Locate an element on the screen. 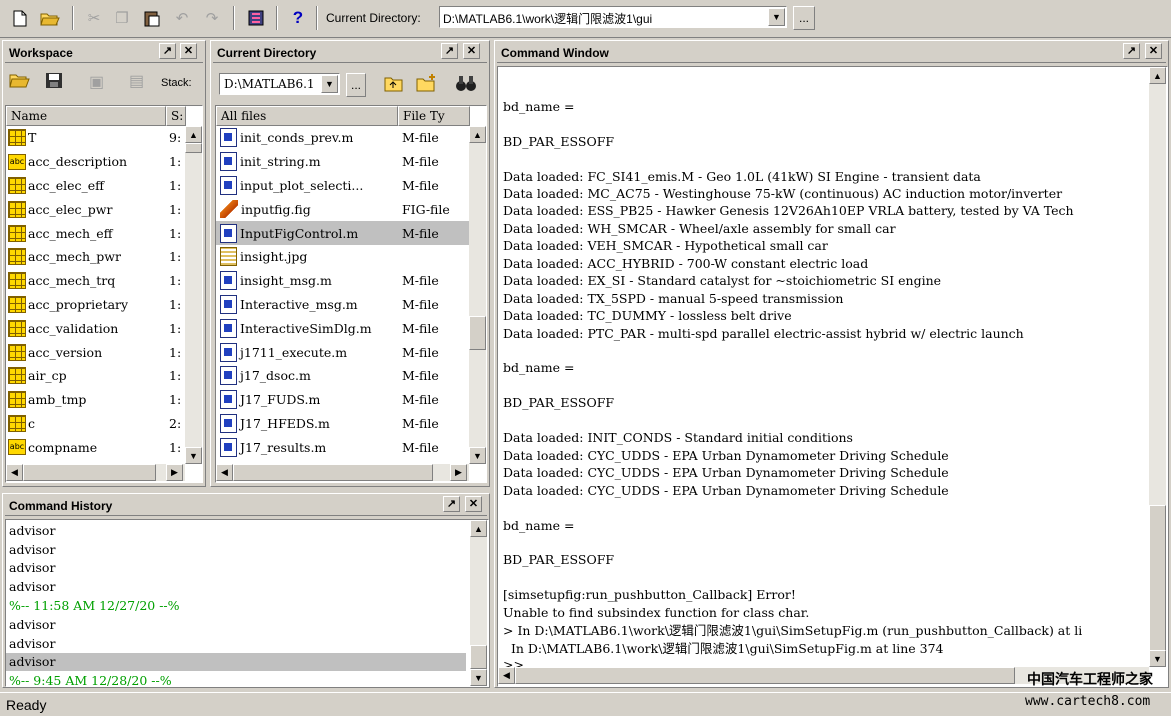 The height and width of the screenshot is (716, 1171). workspace-row: acc_mech_pwr 1: is located at coordinates (96, 257).